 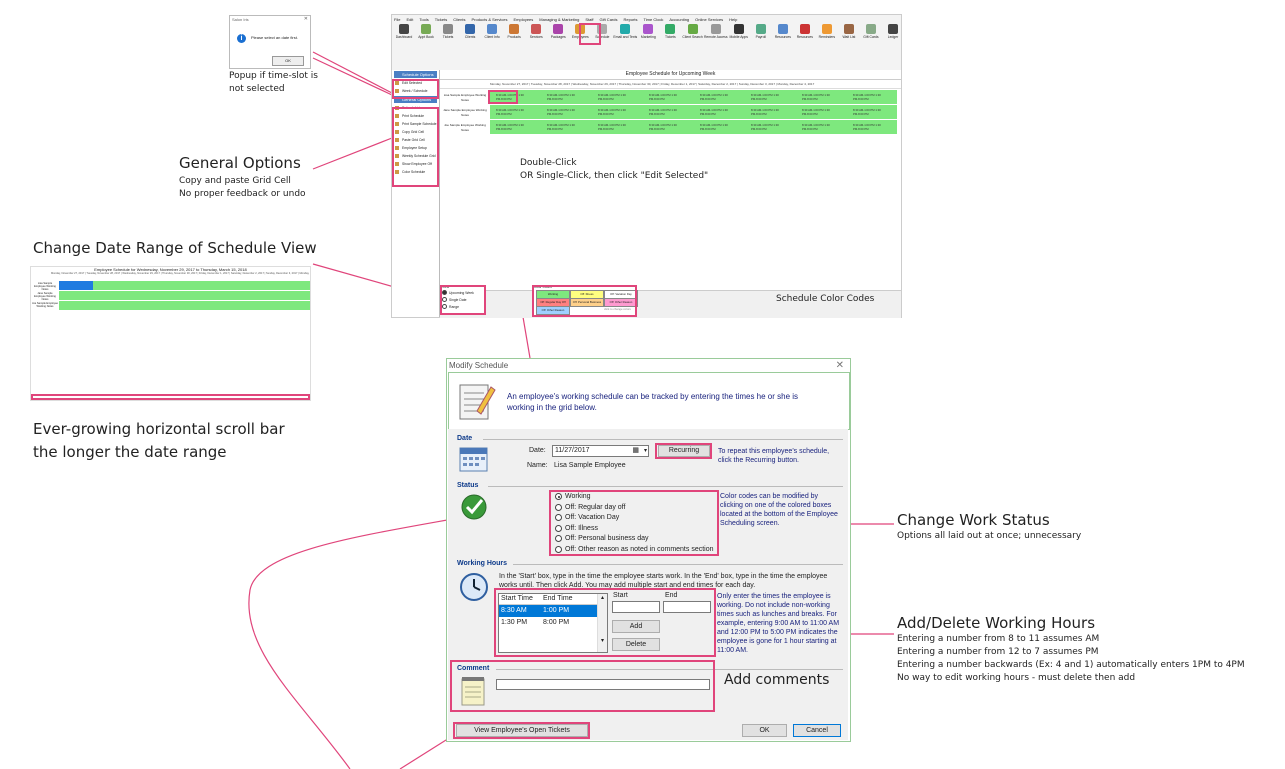 What do you see at coordinates (608, 19) in the screenshot?
I see `menu-item: Gift Cards` at bounding box center [608, 19].